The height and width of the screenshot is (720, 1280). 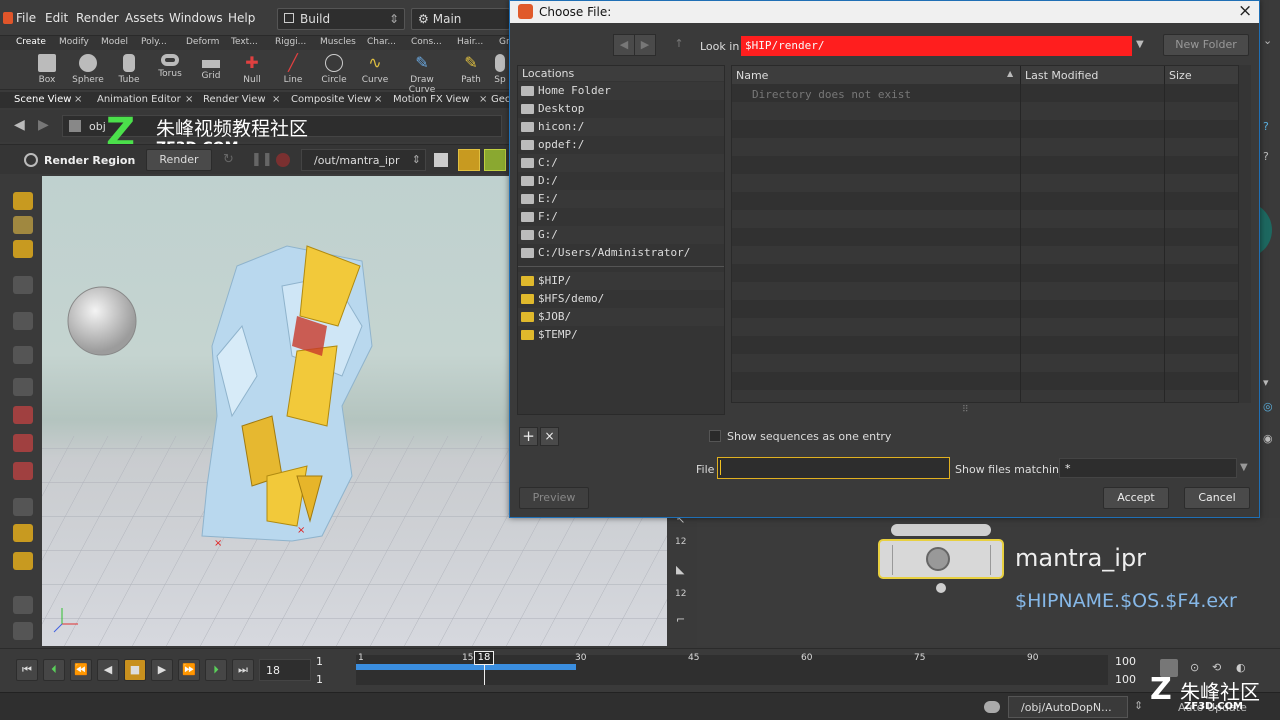 I want to click on frame-marker: 18, so click(x=484, y=658).